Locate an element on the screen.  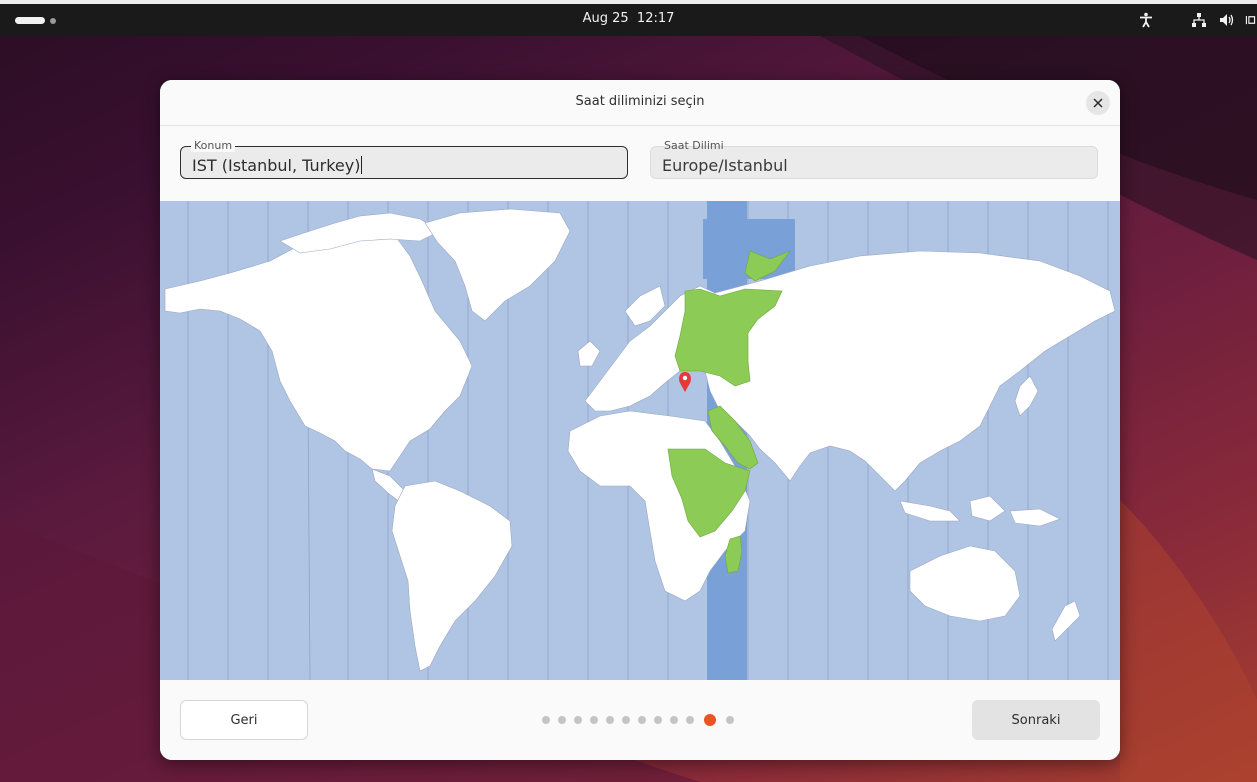
location-pin-icon is located at coordinates (685, 382).